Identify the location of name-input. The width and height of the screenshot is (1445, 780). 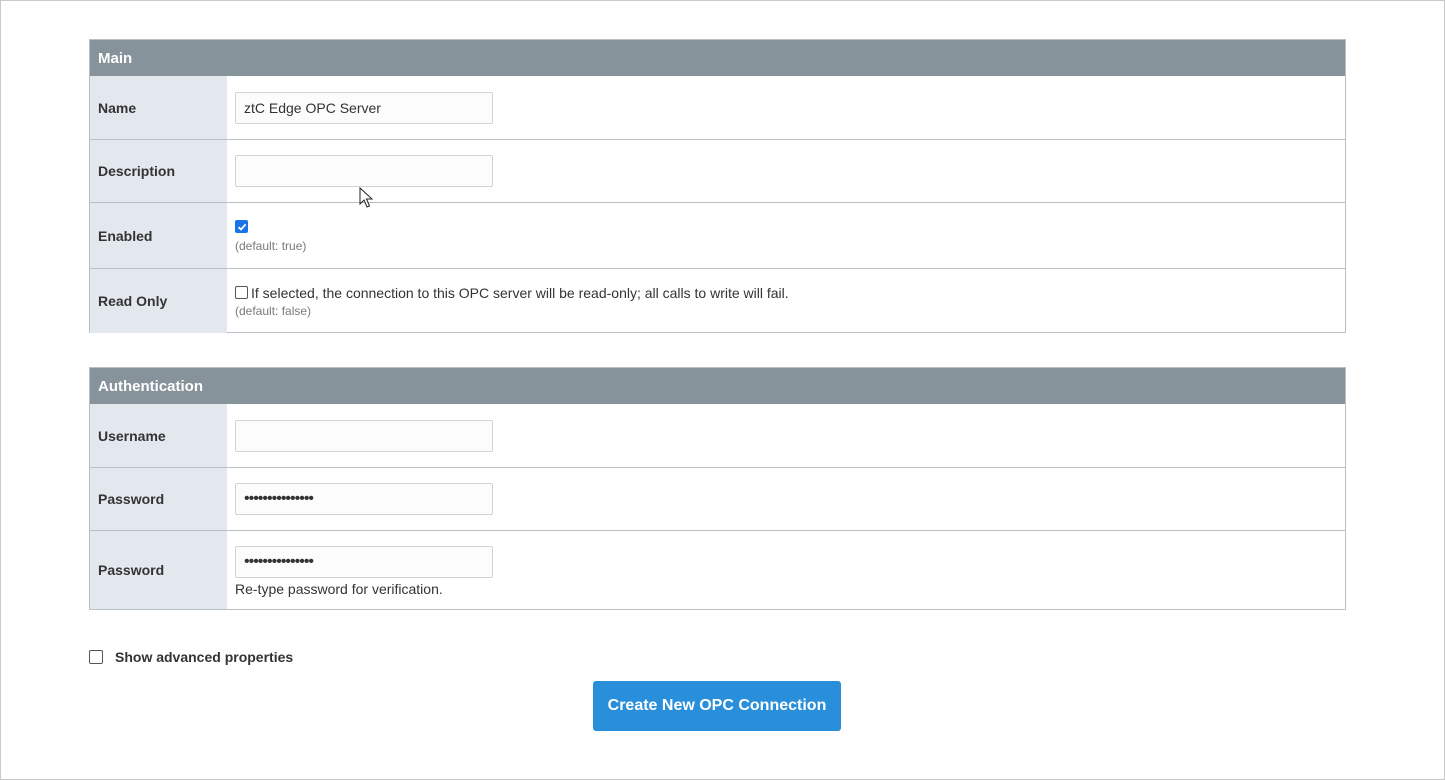
(364, 107).